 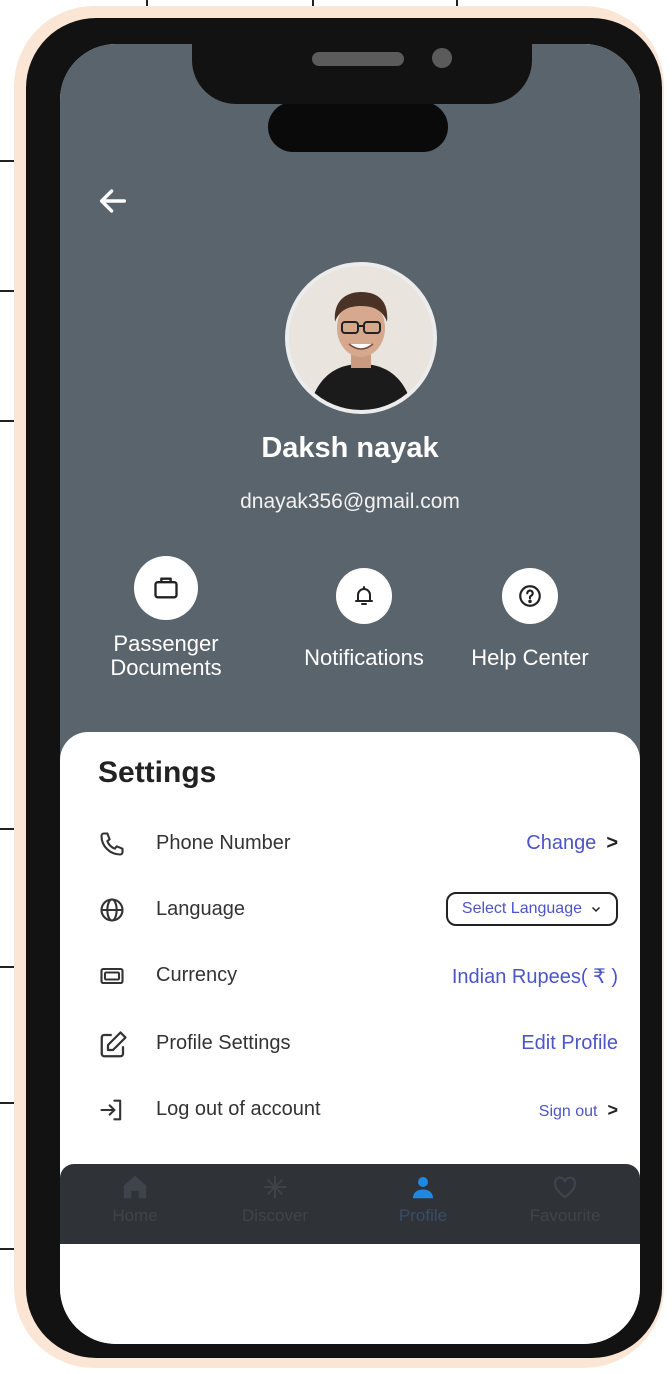 What do you see at coordinates (423, 1188) in the screenshot?
I see `user-icon` at bounding box center [423, 1188].